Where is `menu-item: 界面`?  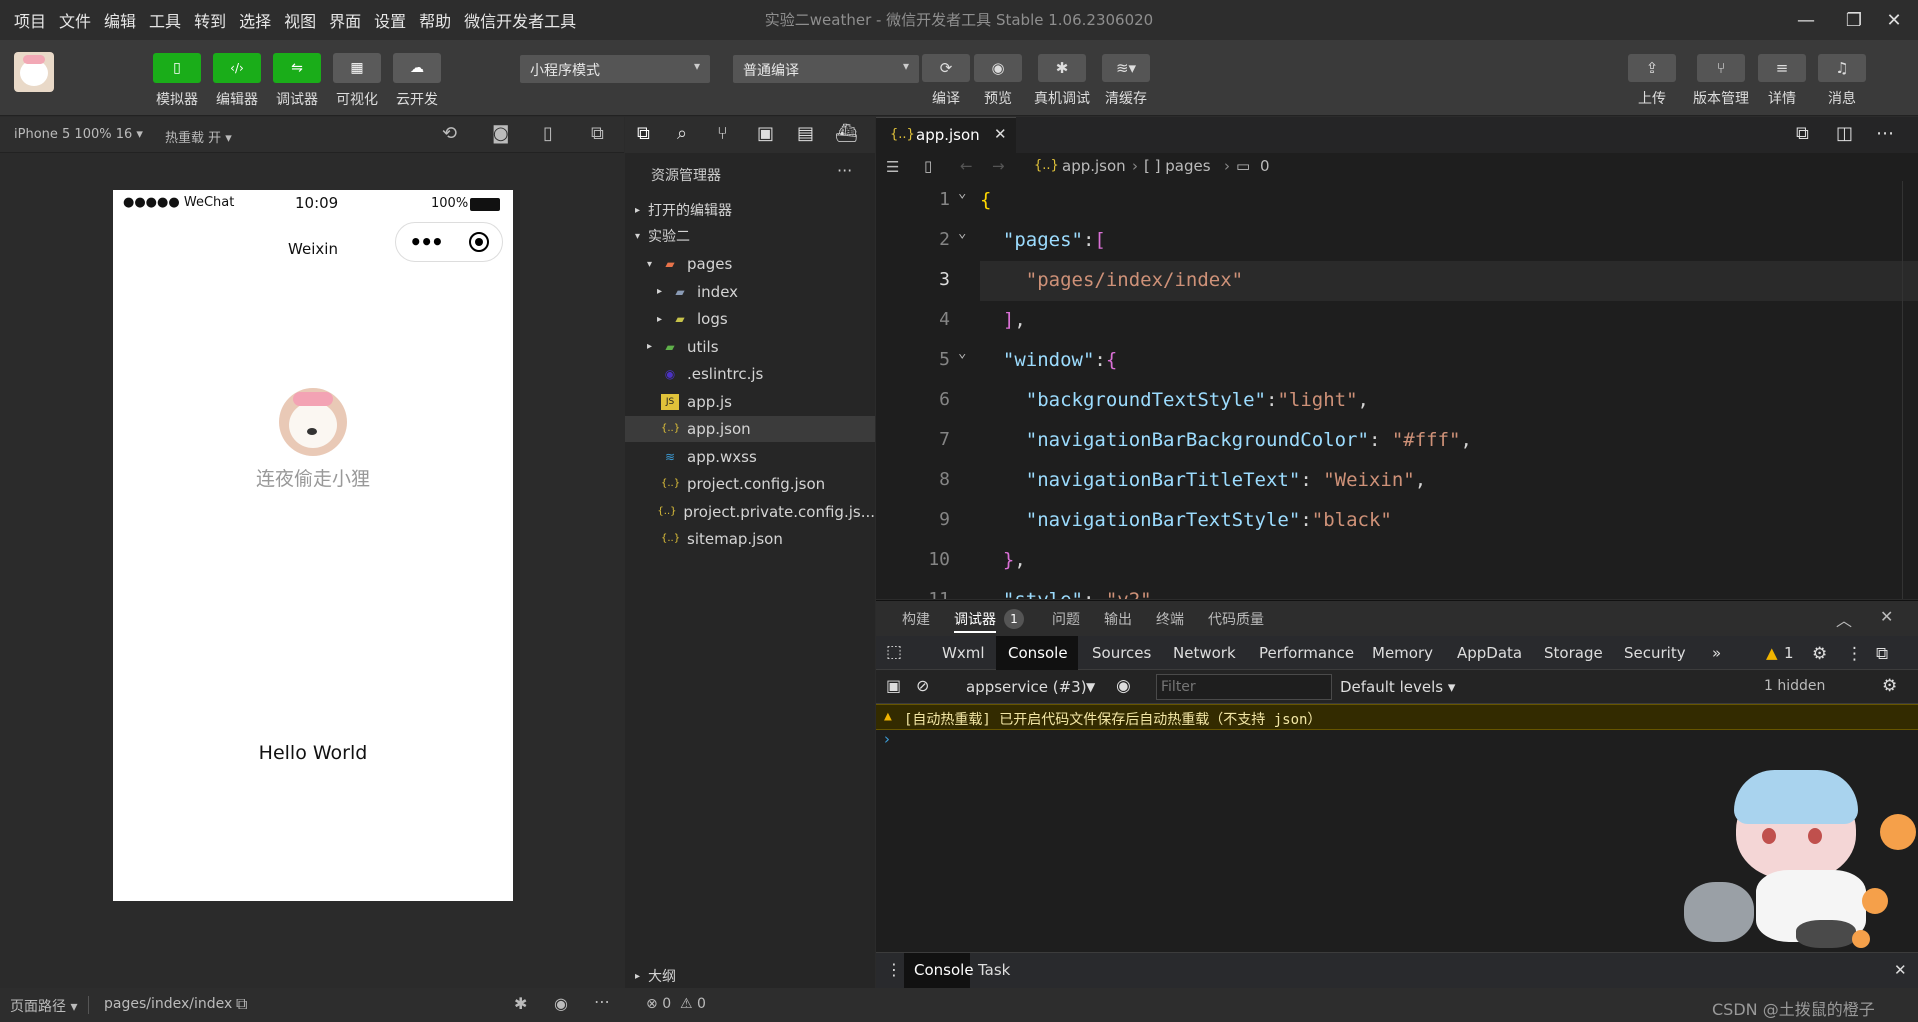
menu-item: 界面 is located at coordinates (345, 20).